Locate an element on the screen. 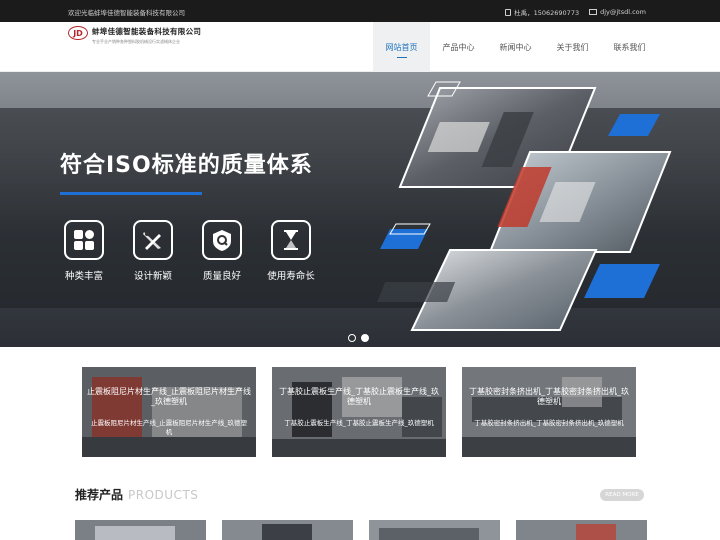 The image size is (720, 540). nav-item-home: 网站首页 is located at coordinates (401, 47).